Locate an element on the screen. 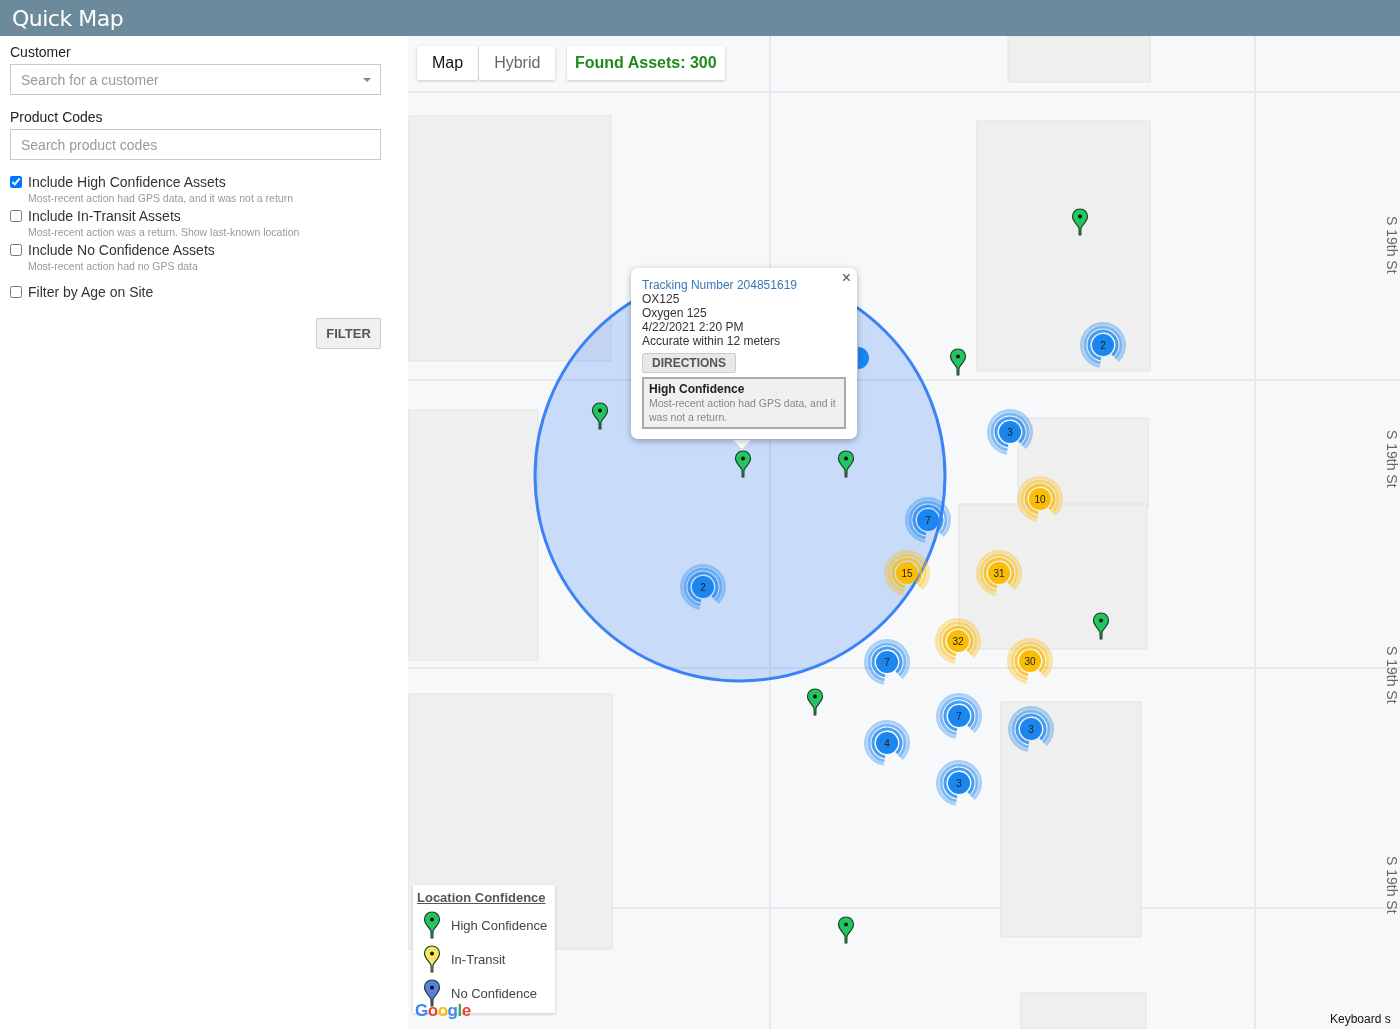 The height and width of the screenshot is (1029, 1400). popup-detail: Accurate within 12 meters is located at coordinates (712, 341).